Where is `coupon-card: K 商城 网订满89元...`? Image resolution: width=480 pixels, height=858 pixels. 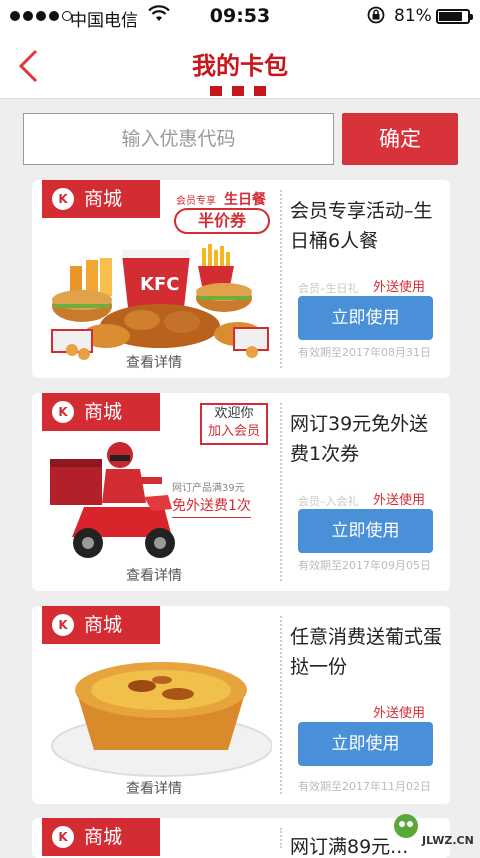 coupon-card: K 商城 网订满89元... is located at coordinates (241, 838).